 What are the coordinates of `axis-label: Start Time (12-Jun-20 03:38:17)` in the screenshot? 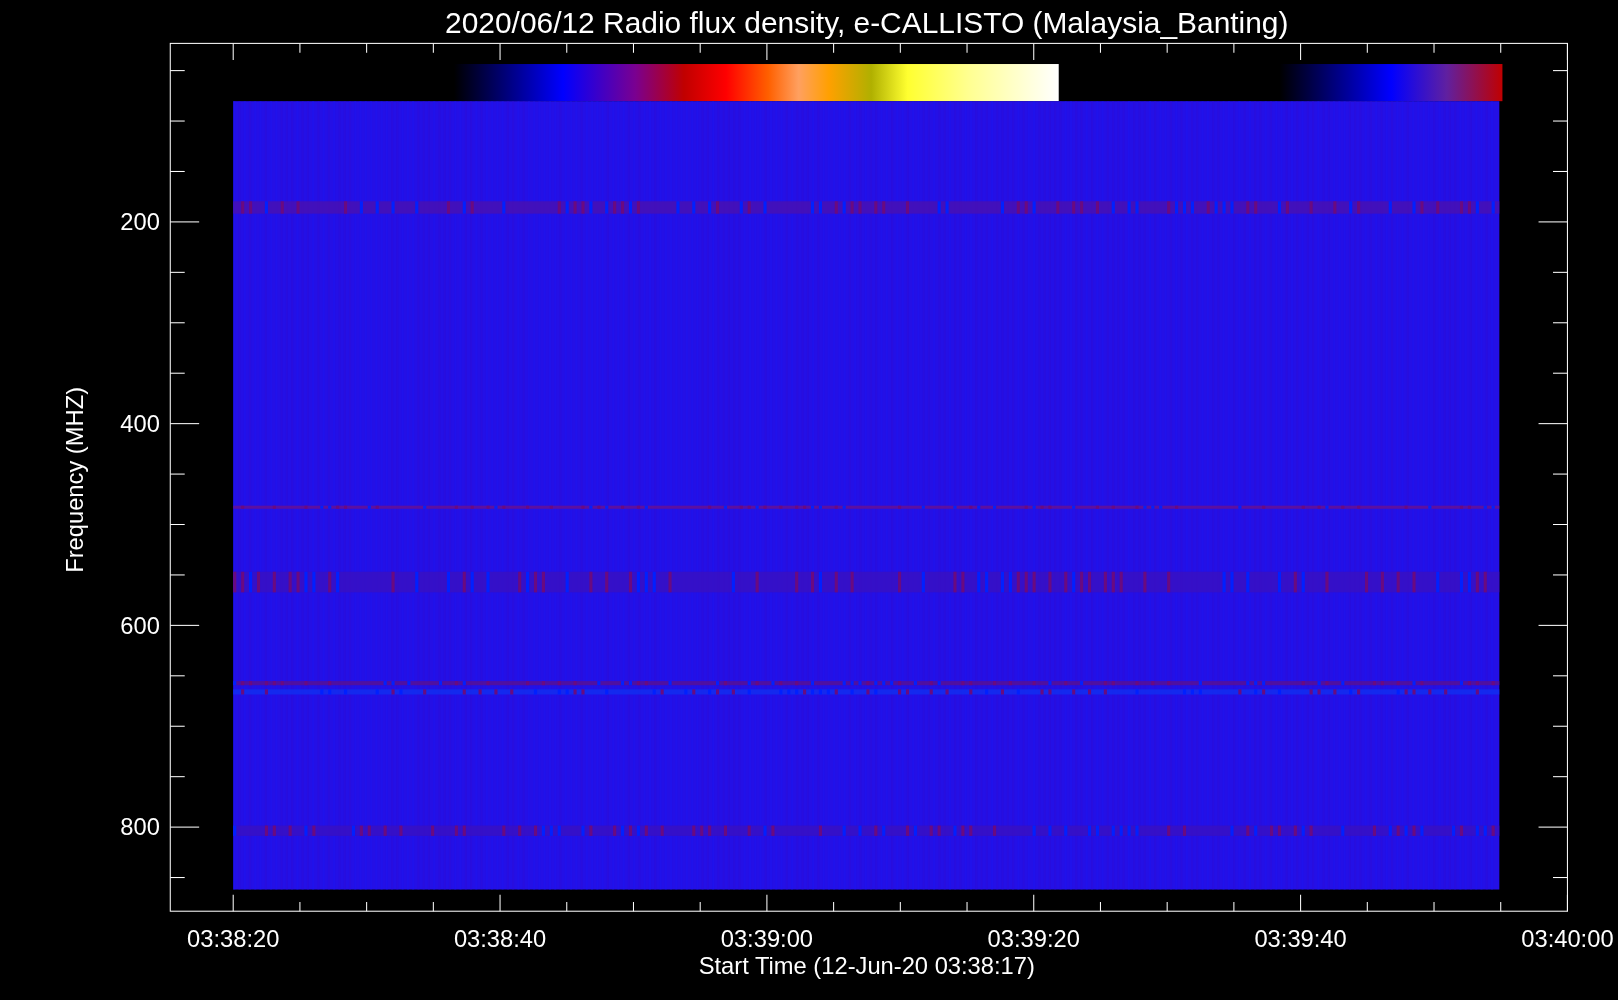 It's located at (866, 966).